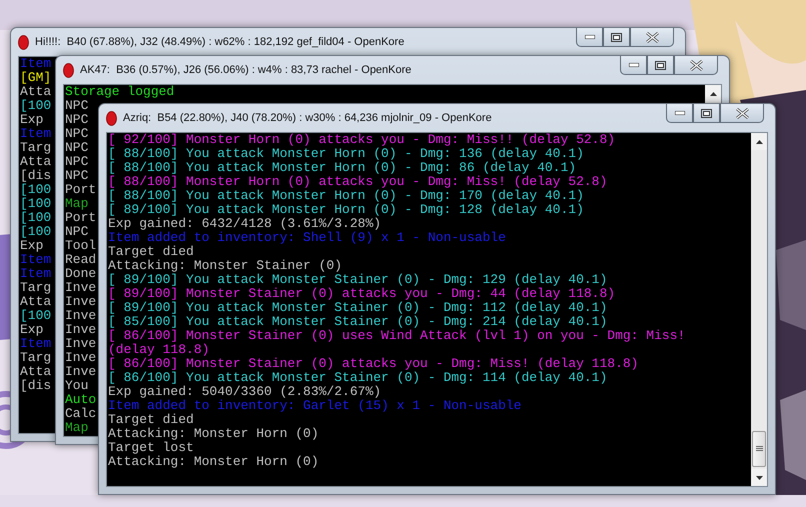  I want to click on scroll-down-button, so click(759, 477).